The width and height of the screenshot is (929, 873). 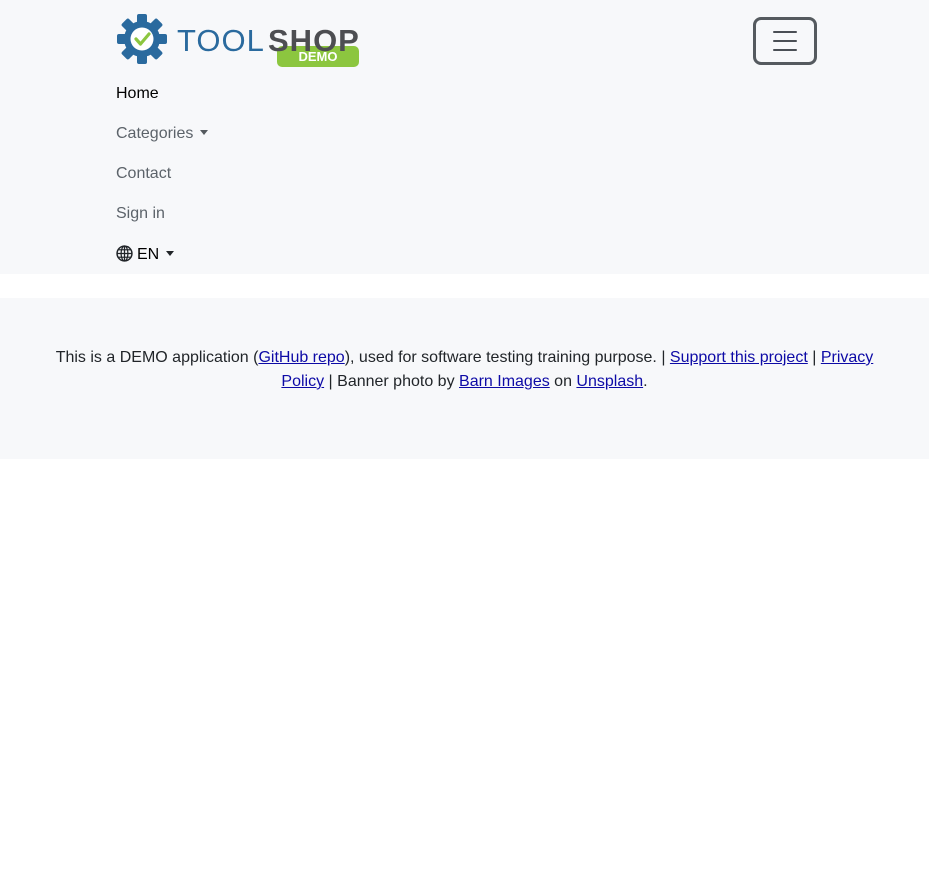 I want to click on toolshop-logo-graphic: TOOL SHOP DEMO, so click(x=238, y=40).